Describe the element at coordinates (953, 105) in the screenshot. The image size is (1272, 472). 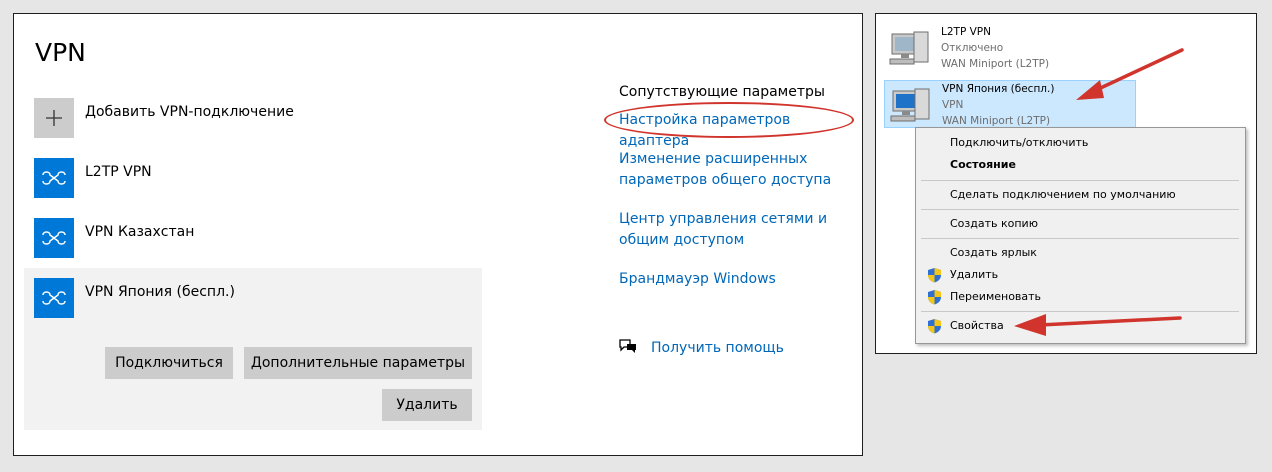
I see `connection-status: VPN` at that location.